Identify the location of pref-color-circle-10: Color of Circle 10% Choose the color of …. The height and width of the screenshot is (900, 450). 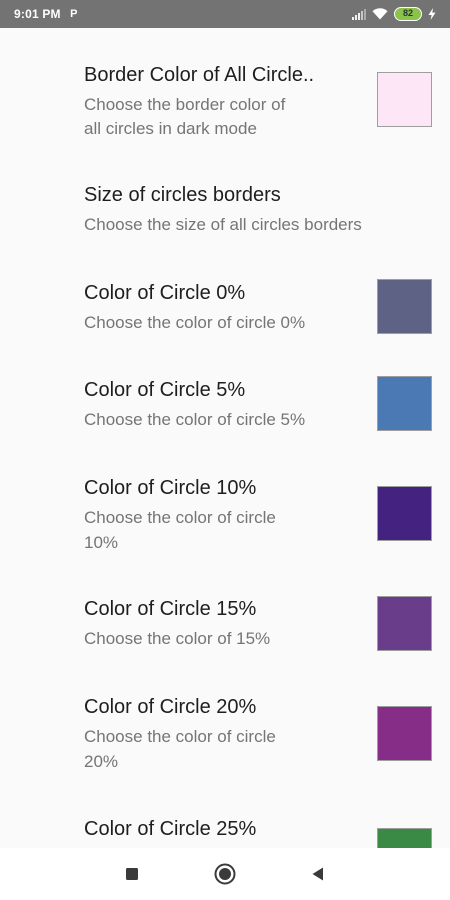
(225, 517).